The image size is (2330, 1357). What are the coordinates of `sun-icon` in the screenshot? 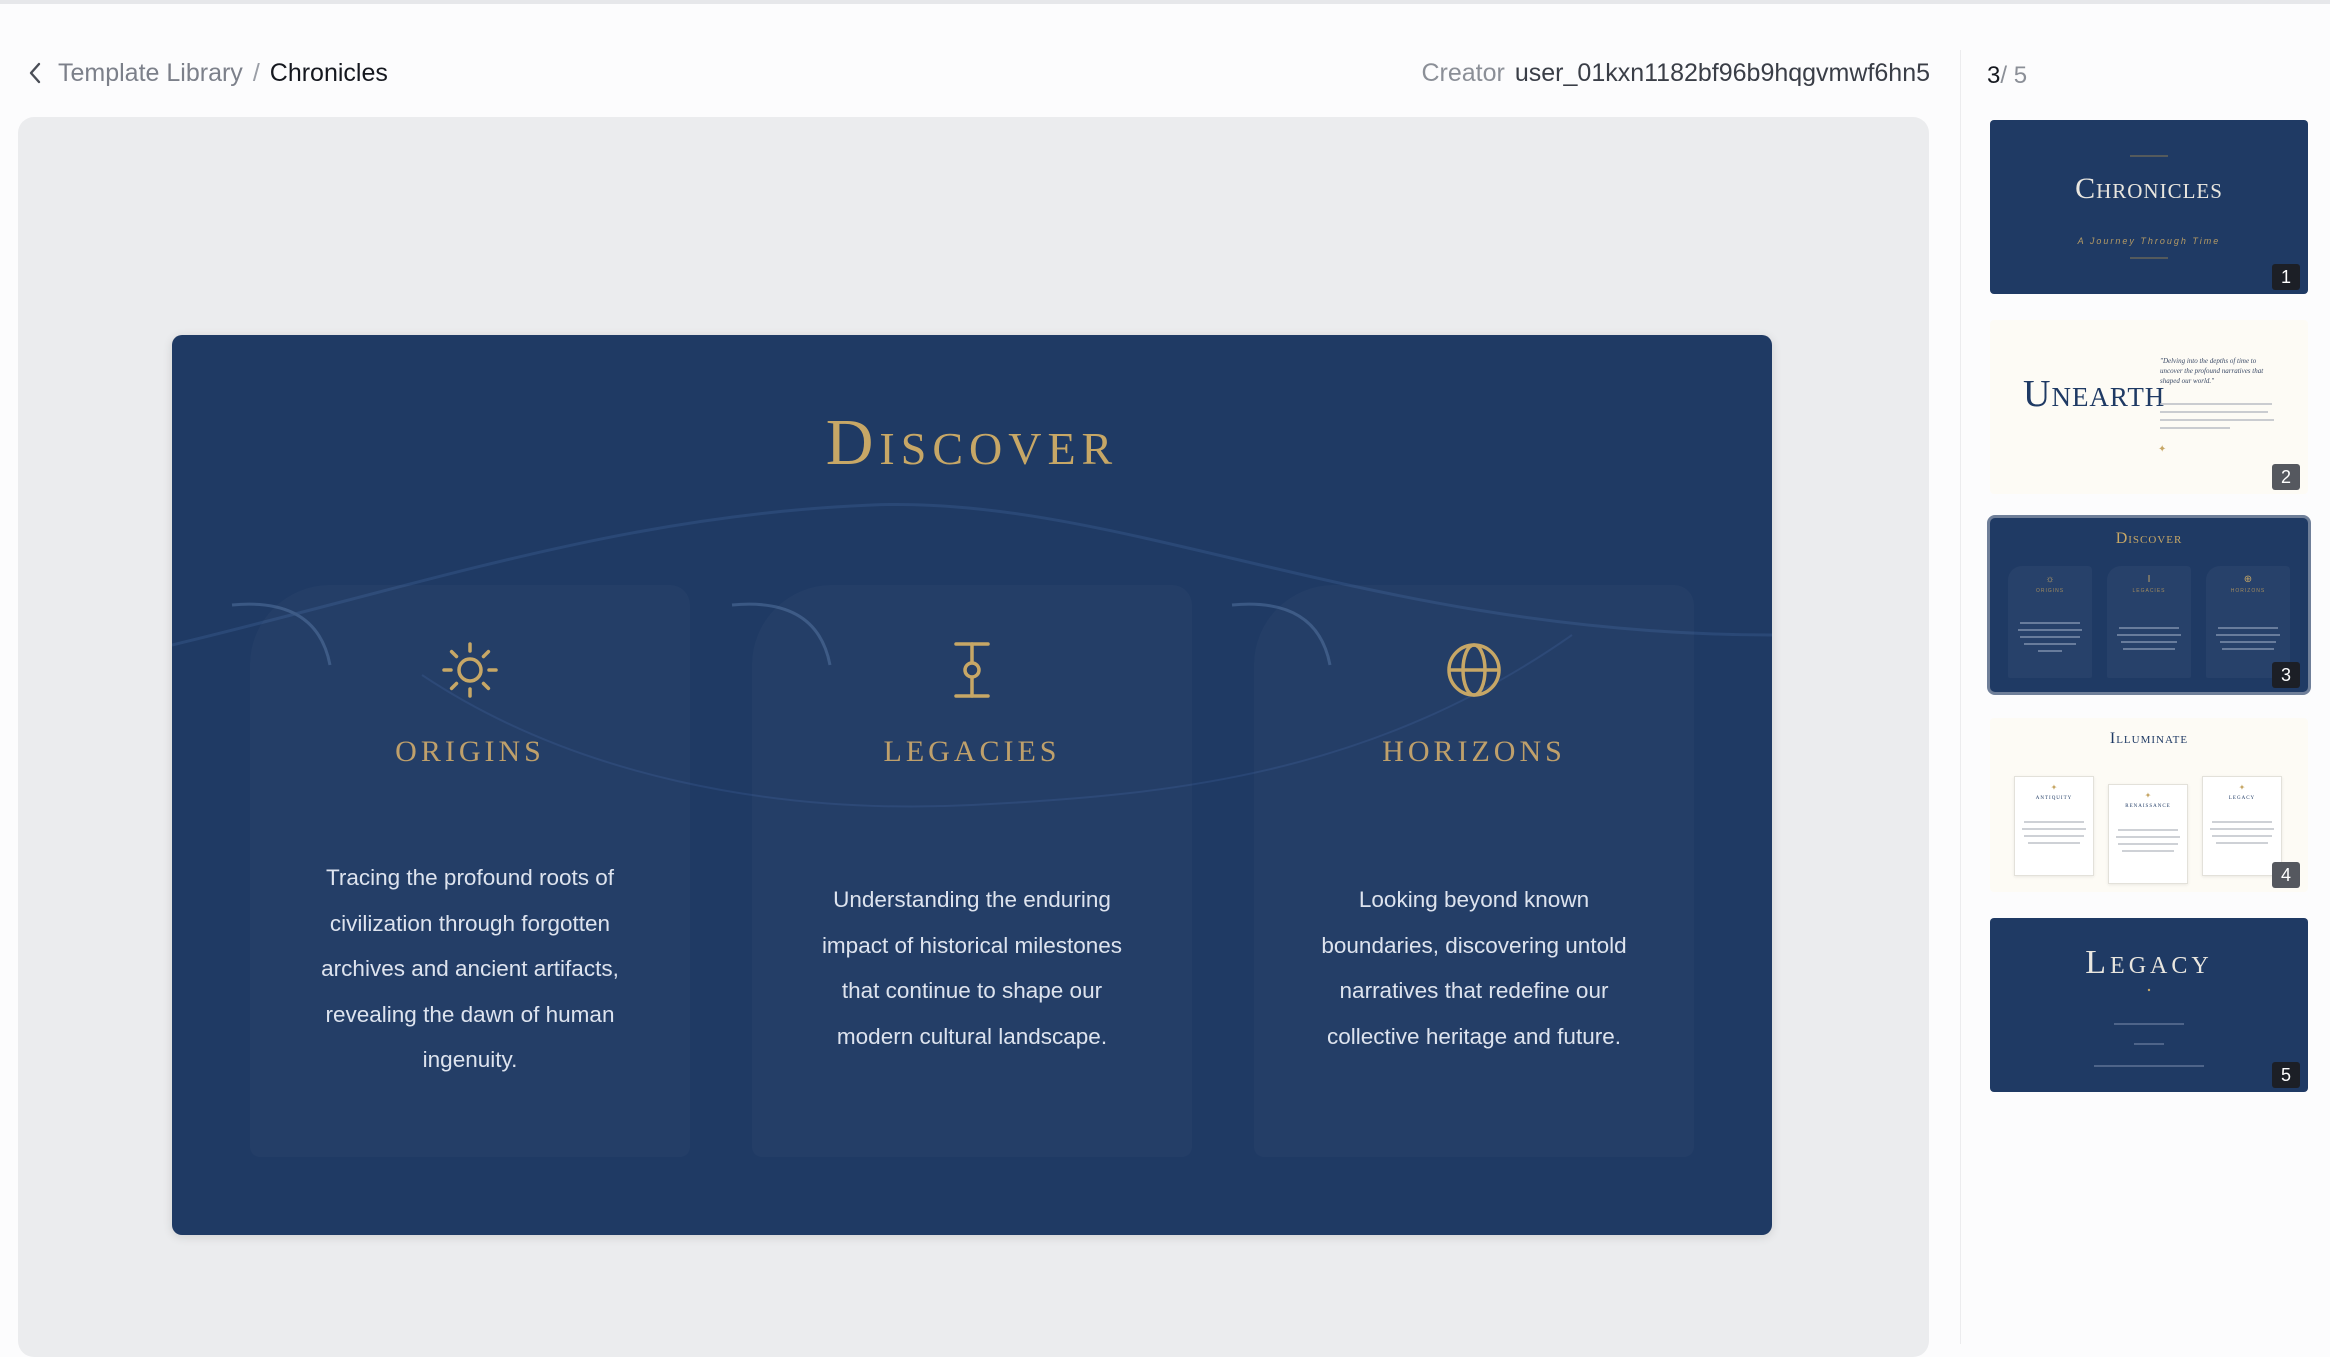 It's located at (470, 670).